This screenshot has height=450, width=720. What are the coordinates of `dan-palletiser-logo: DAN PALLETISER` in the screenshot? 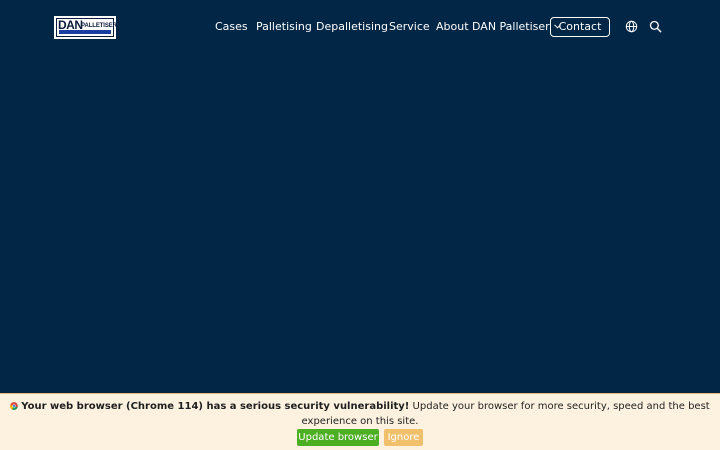 It's located at (85, 27).